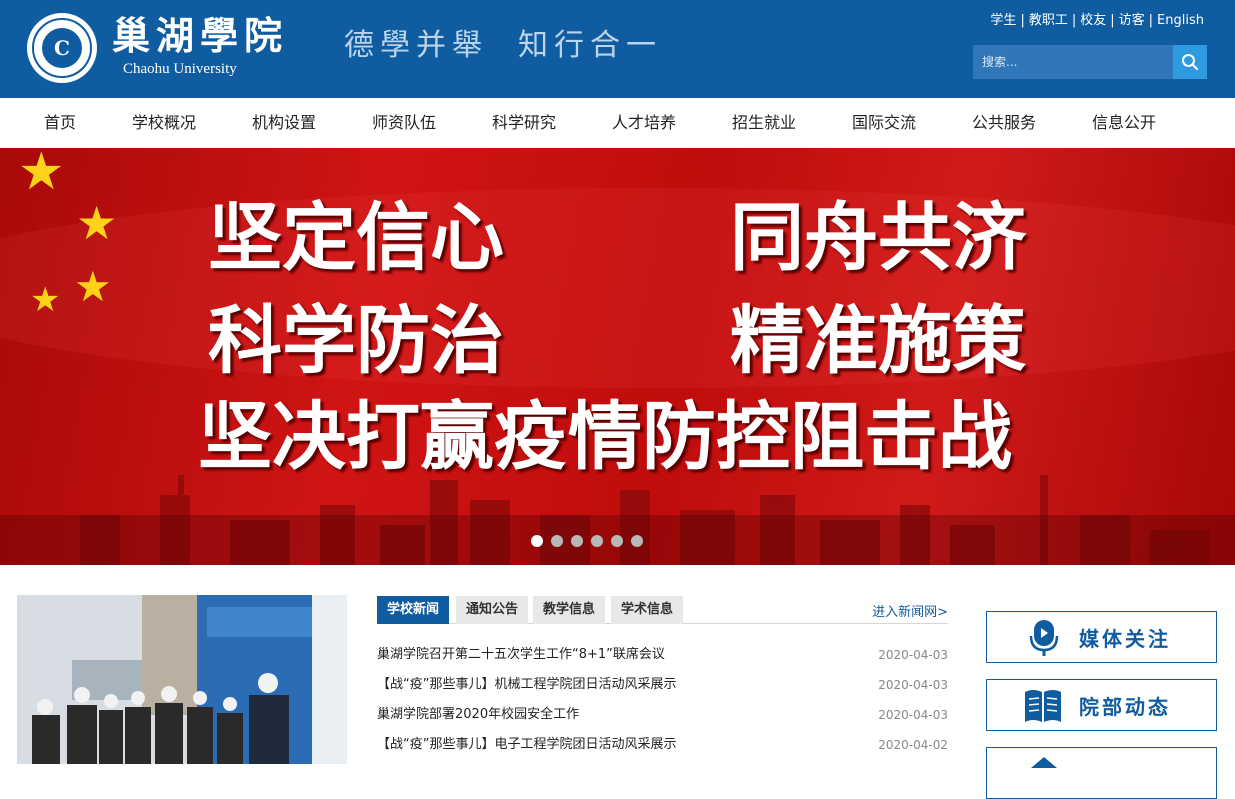 This screenshot has width=1235, height=799. I want to click on banner-slogan-1-right: 同舟共济, so click(878, 238).